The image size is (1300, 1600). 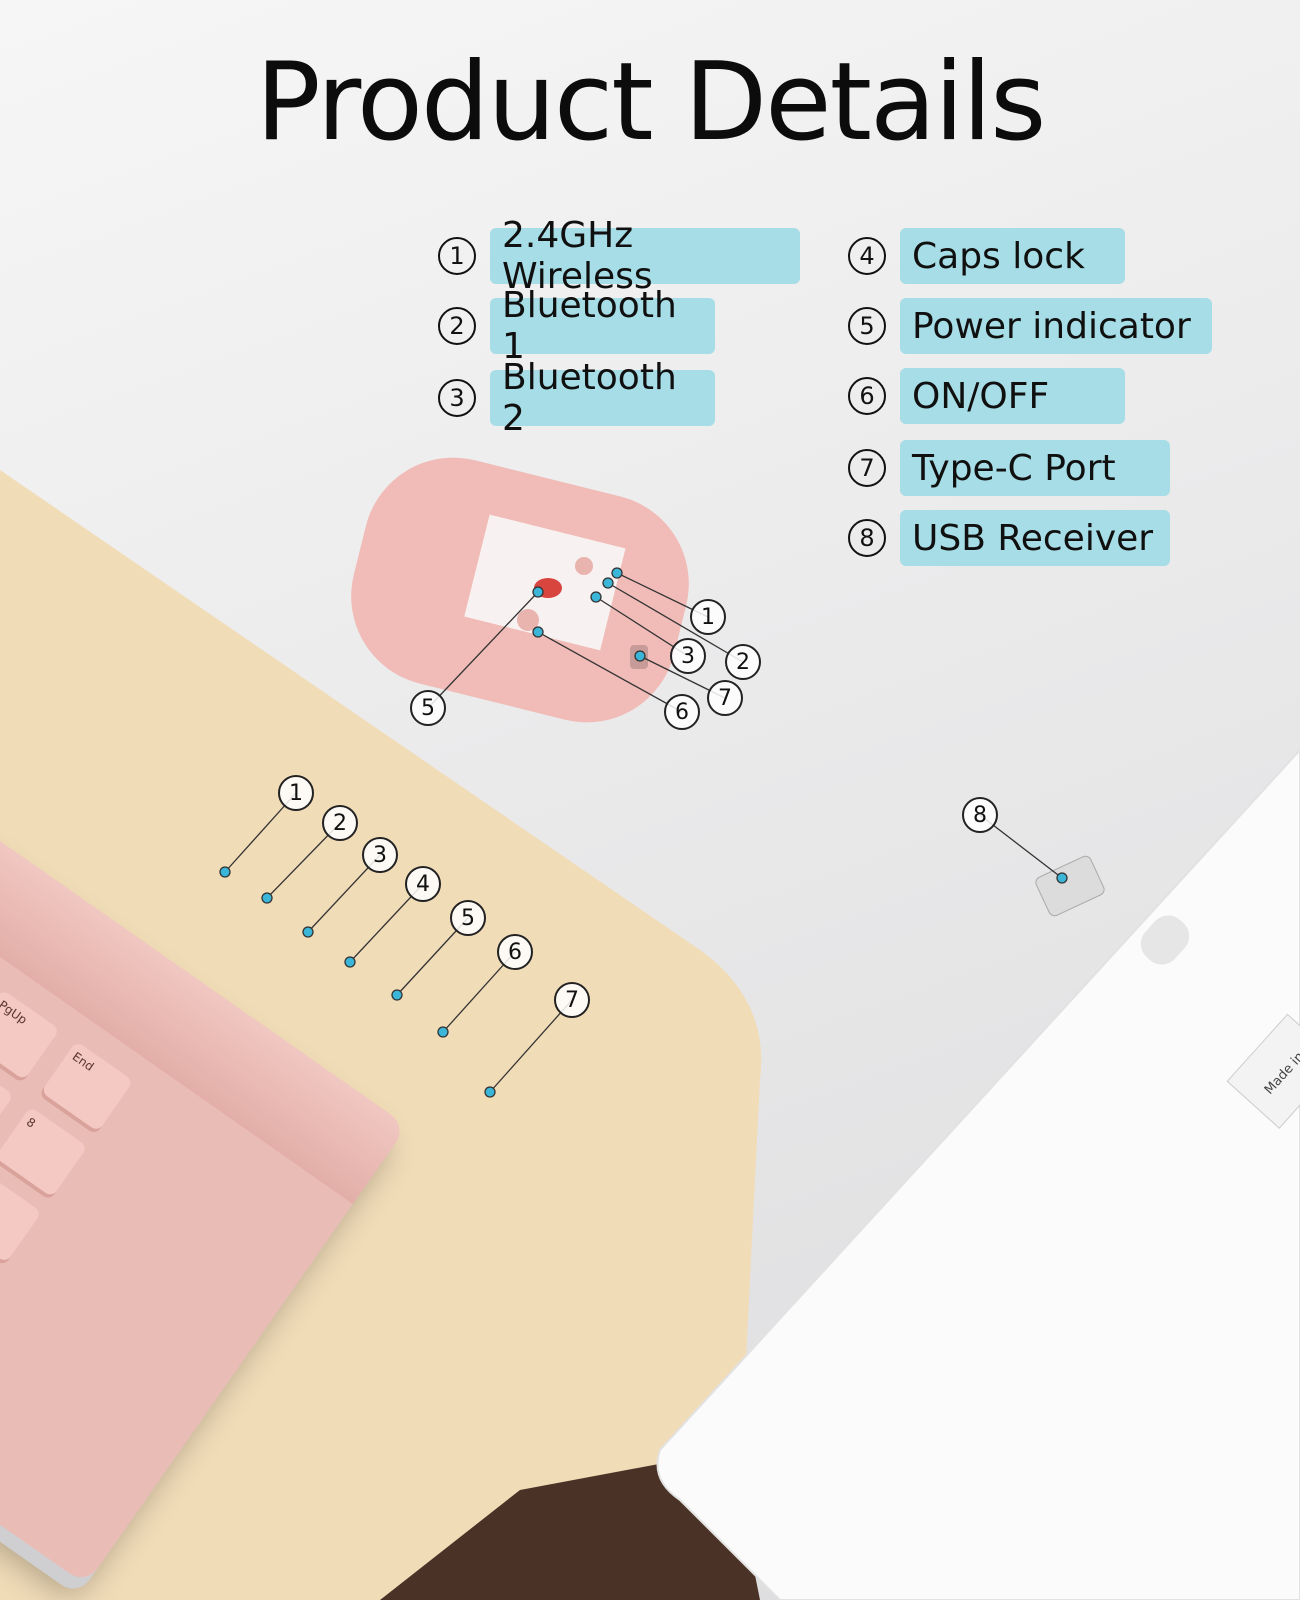 I want to click on mouse-callout-1: 1, so click(x=708, y=617).